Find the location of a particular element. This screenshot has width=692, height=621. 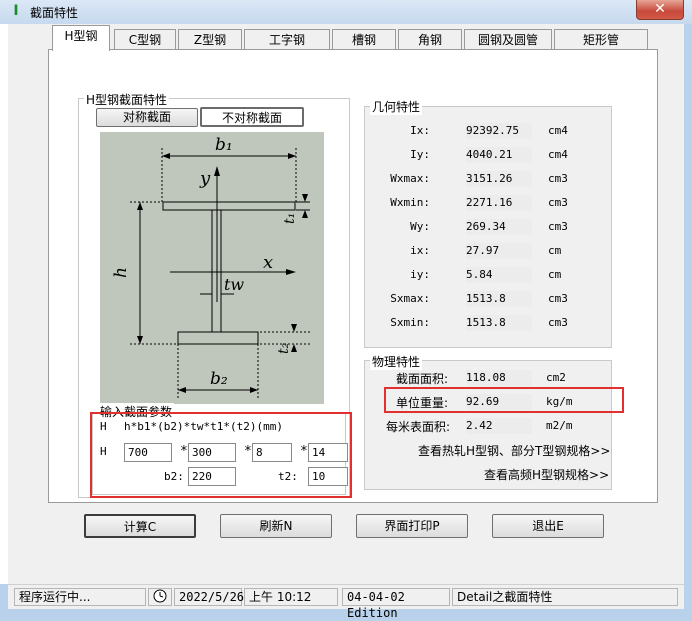

weight-unit: kg/m is located at coordinates (559, 401).